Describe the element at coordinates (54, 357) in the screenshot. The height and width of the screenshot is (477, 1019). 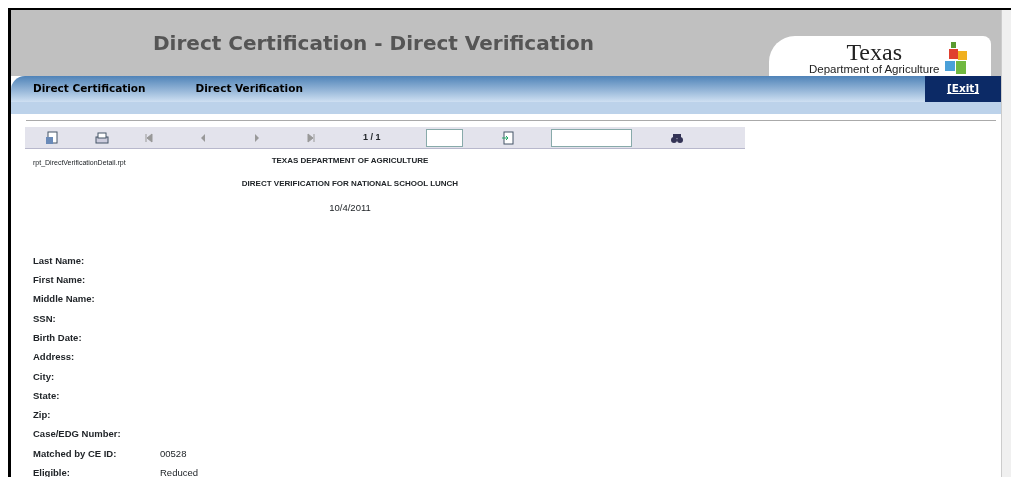
I see `field-label: Address:` at that location.